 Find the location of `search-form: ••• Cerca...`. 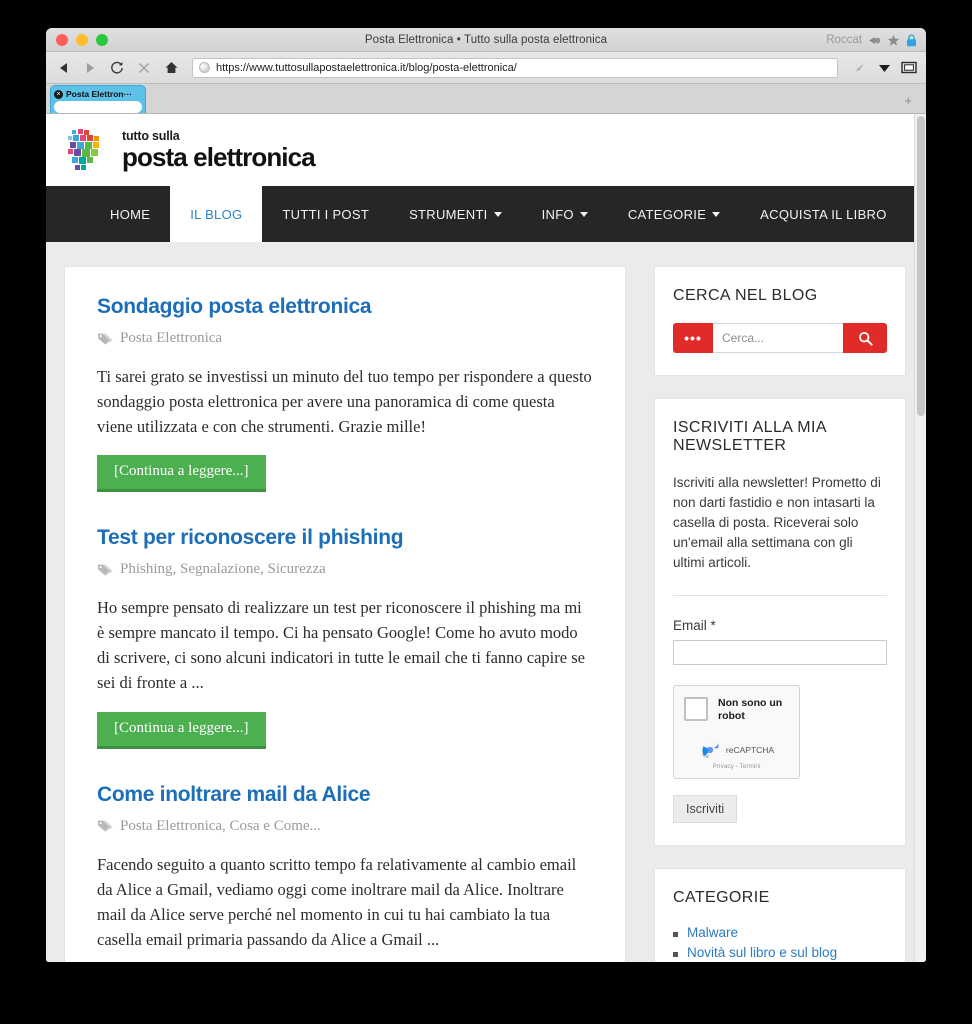

search-form: ••• Cerca... is located at coordinates (780, 338).